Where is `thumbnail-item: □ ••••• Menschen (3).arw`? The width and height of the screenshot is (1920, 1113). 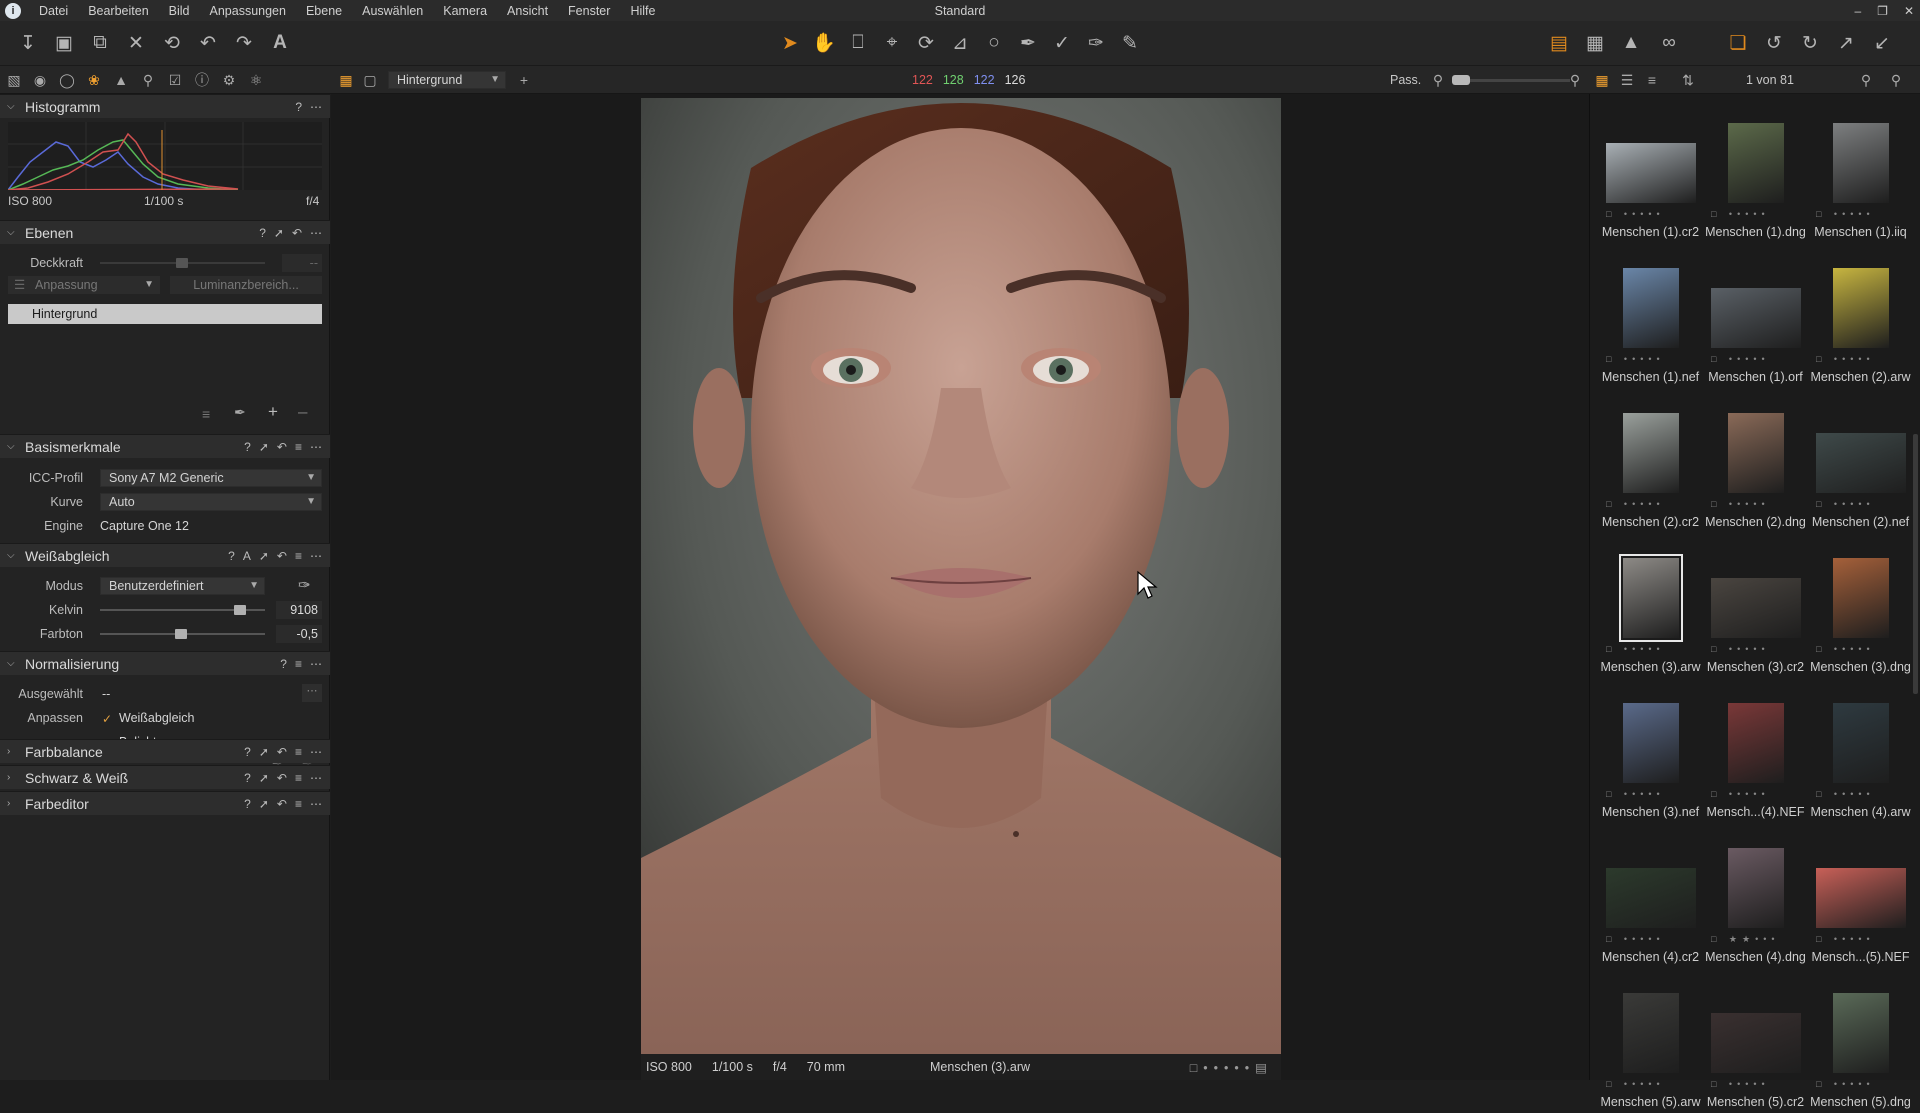 thumbnail-item: □ ••••• Menschen (3).arw is located at coordinates (1650, 605).